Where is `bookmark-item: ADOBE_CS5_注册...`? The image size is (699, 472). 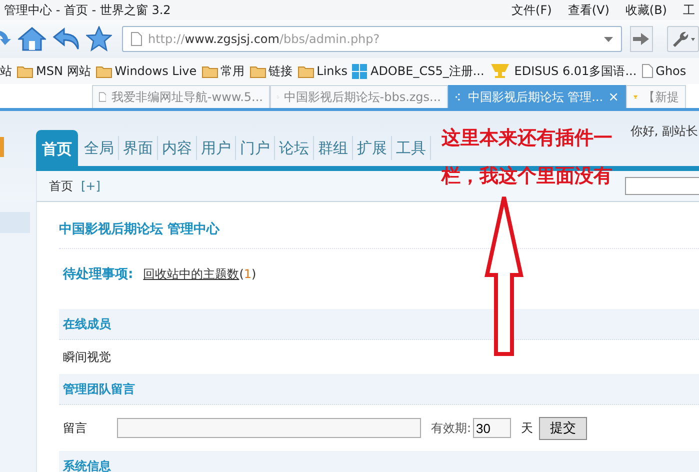 bookmark-item: ADOBE_CS5_注册... is located at coordinates (418, 71).